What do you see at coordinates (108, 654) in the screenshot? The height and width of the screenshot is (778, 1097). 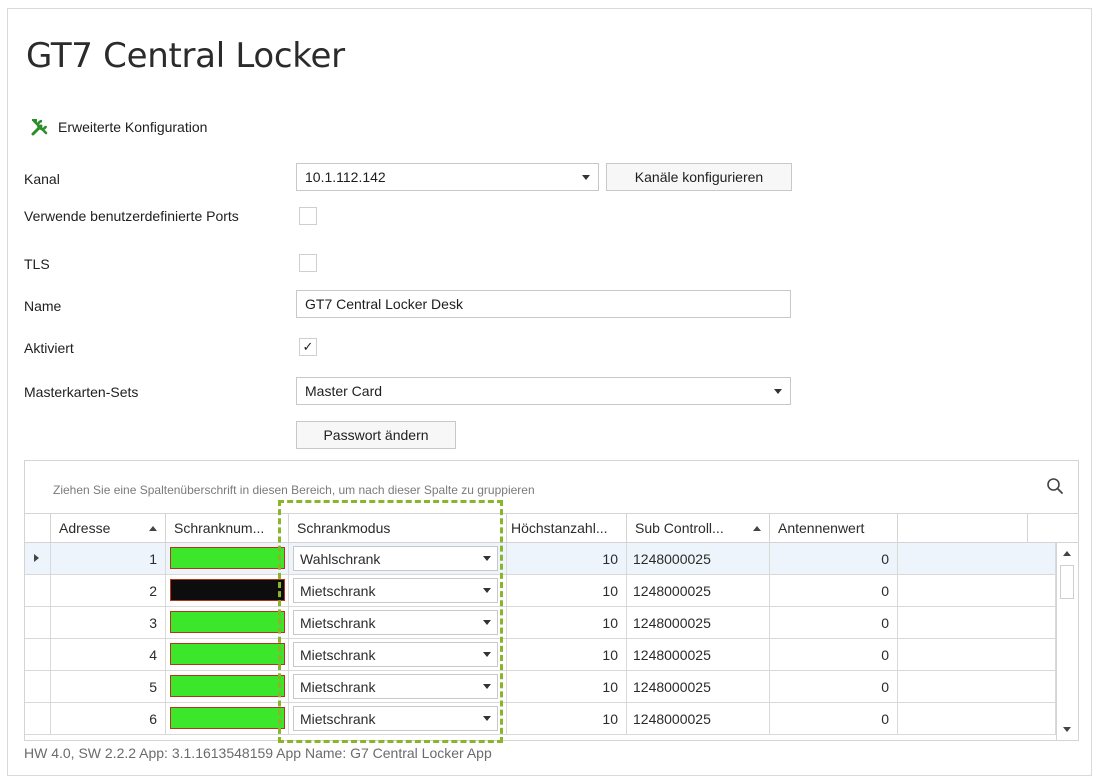 I see `address-cell: 4` at bounding box center [108, 654].